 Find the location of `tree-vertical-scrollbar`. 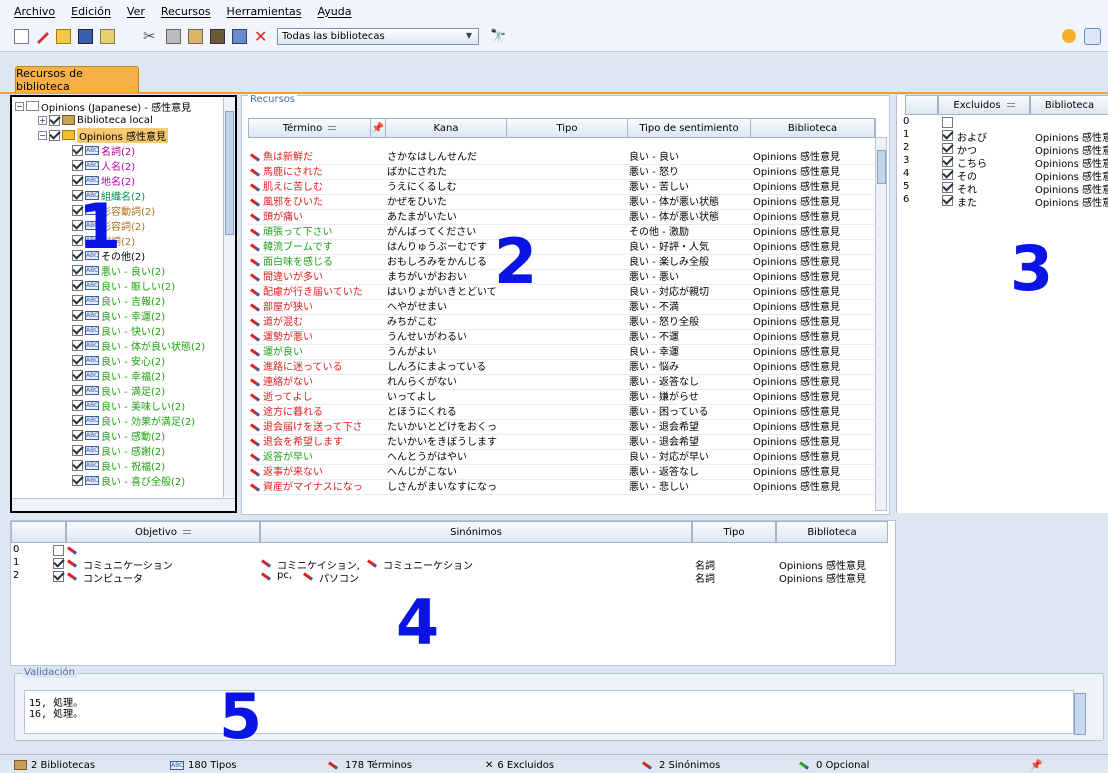

tree-vertical-scrollbar is located at coordinates (229, 297).